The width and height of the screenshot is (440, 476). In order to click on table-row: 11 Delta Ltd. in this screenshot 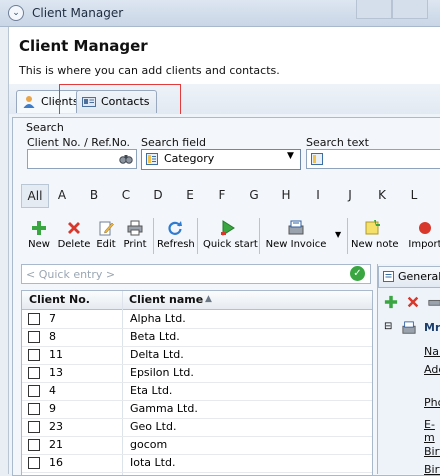, I will do `click(197, 355)`.